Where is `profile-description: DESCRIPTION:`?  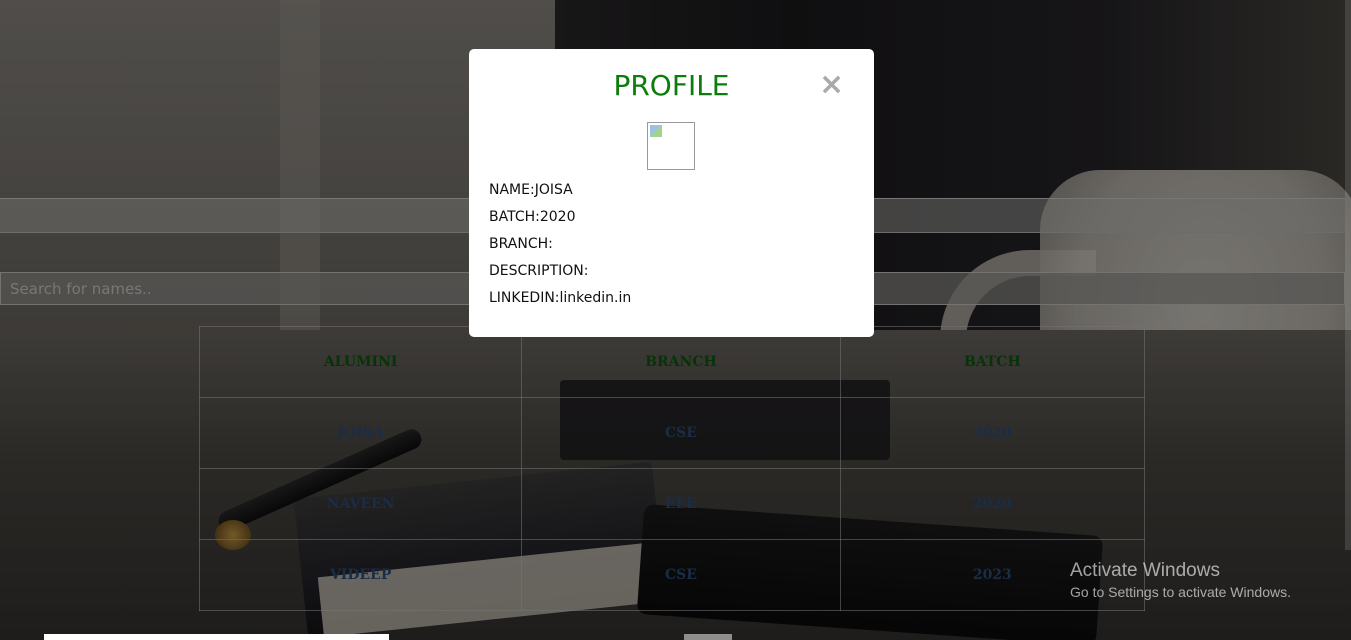 profile-description: DESCRIPTION: is located at coordinates (539, 271).